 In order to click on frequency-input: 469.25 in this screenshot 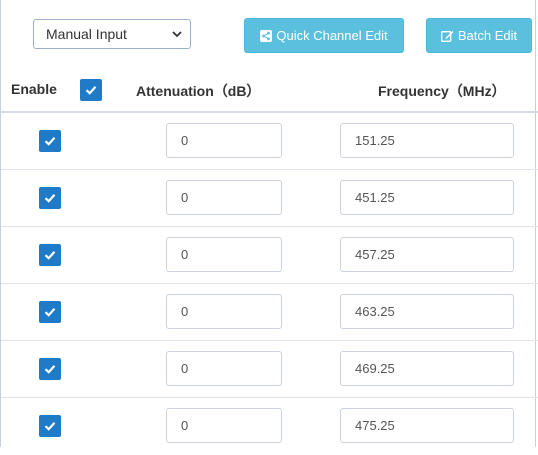, I will do `click(427, 368)`.